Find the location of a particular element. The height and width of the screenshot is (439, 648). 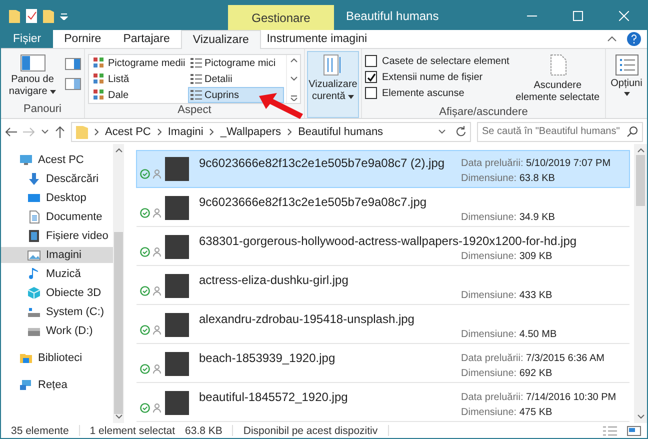

sidebar-item: Imagini is located at coordinates (57, 255).